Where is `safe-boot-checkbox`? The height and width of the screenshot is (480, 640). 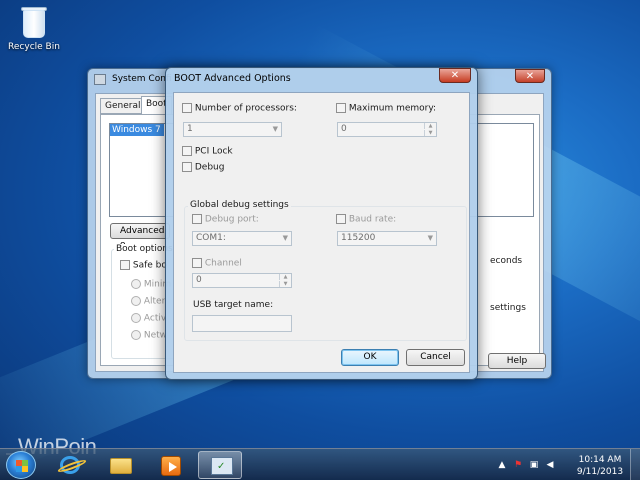
safe-boot-checkbox is located at coordinates (125, 265).